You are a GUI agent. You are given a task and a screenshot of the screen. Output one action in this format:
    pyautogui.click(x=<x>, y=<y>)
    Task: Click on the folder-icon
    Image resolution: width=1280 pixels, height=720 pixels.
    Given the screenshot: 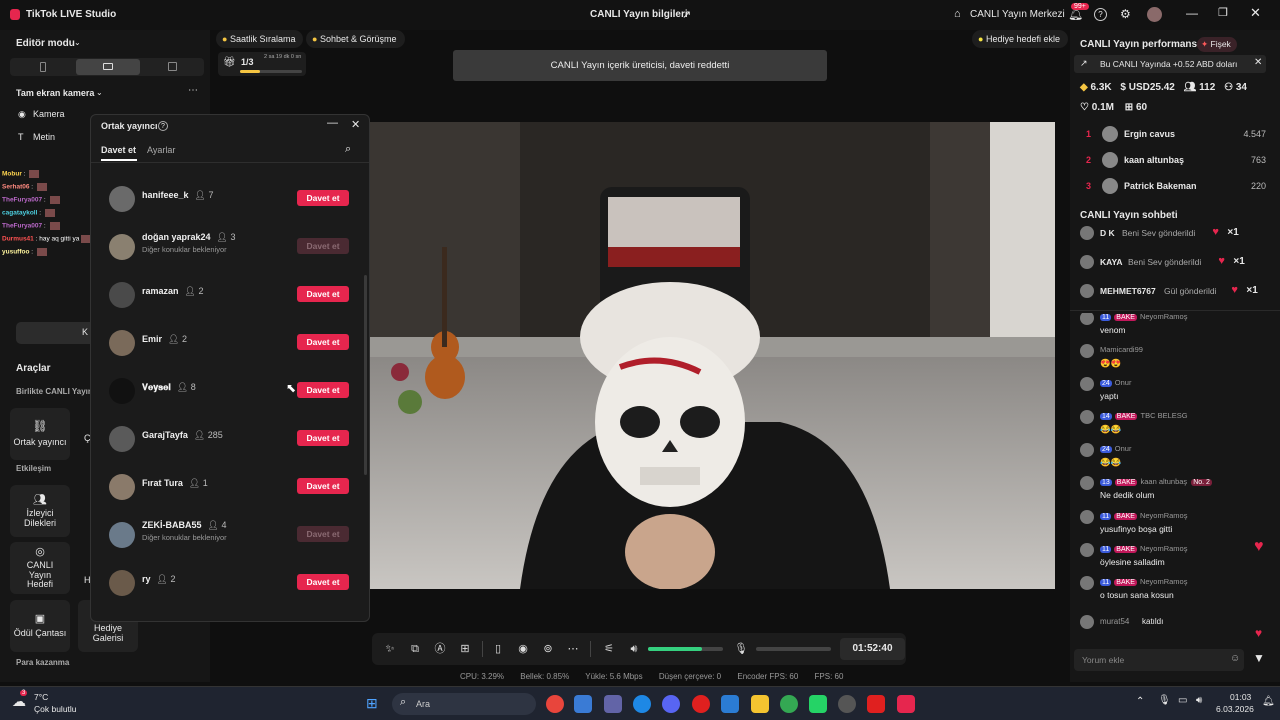 What is the action you would take?
    pyautogui.click(x=760, y=704)
    